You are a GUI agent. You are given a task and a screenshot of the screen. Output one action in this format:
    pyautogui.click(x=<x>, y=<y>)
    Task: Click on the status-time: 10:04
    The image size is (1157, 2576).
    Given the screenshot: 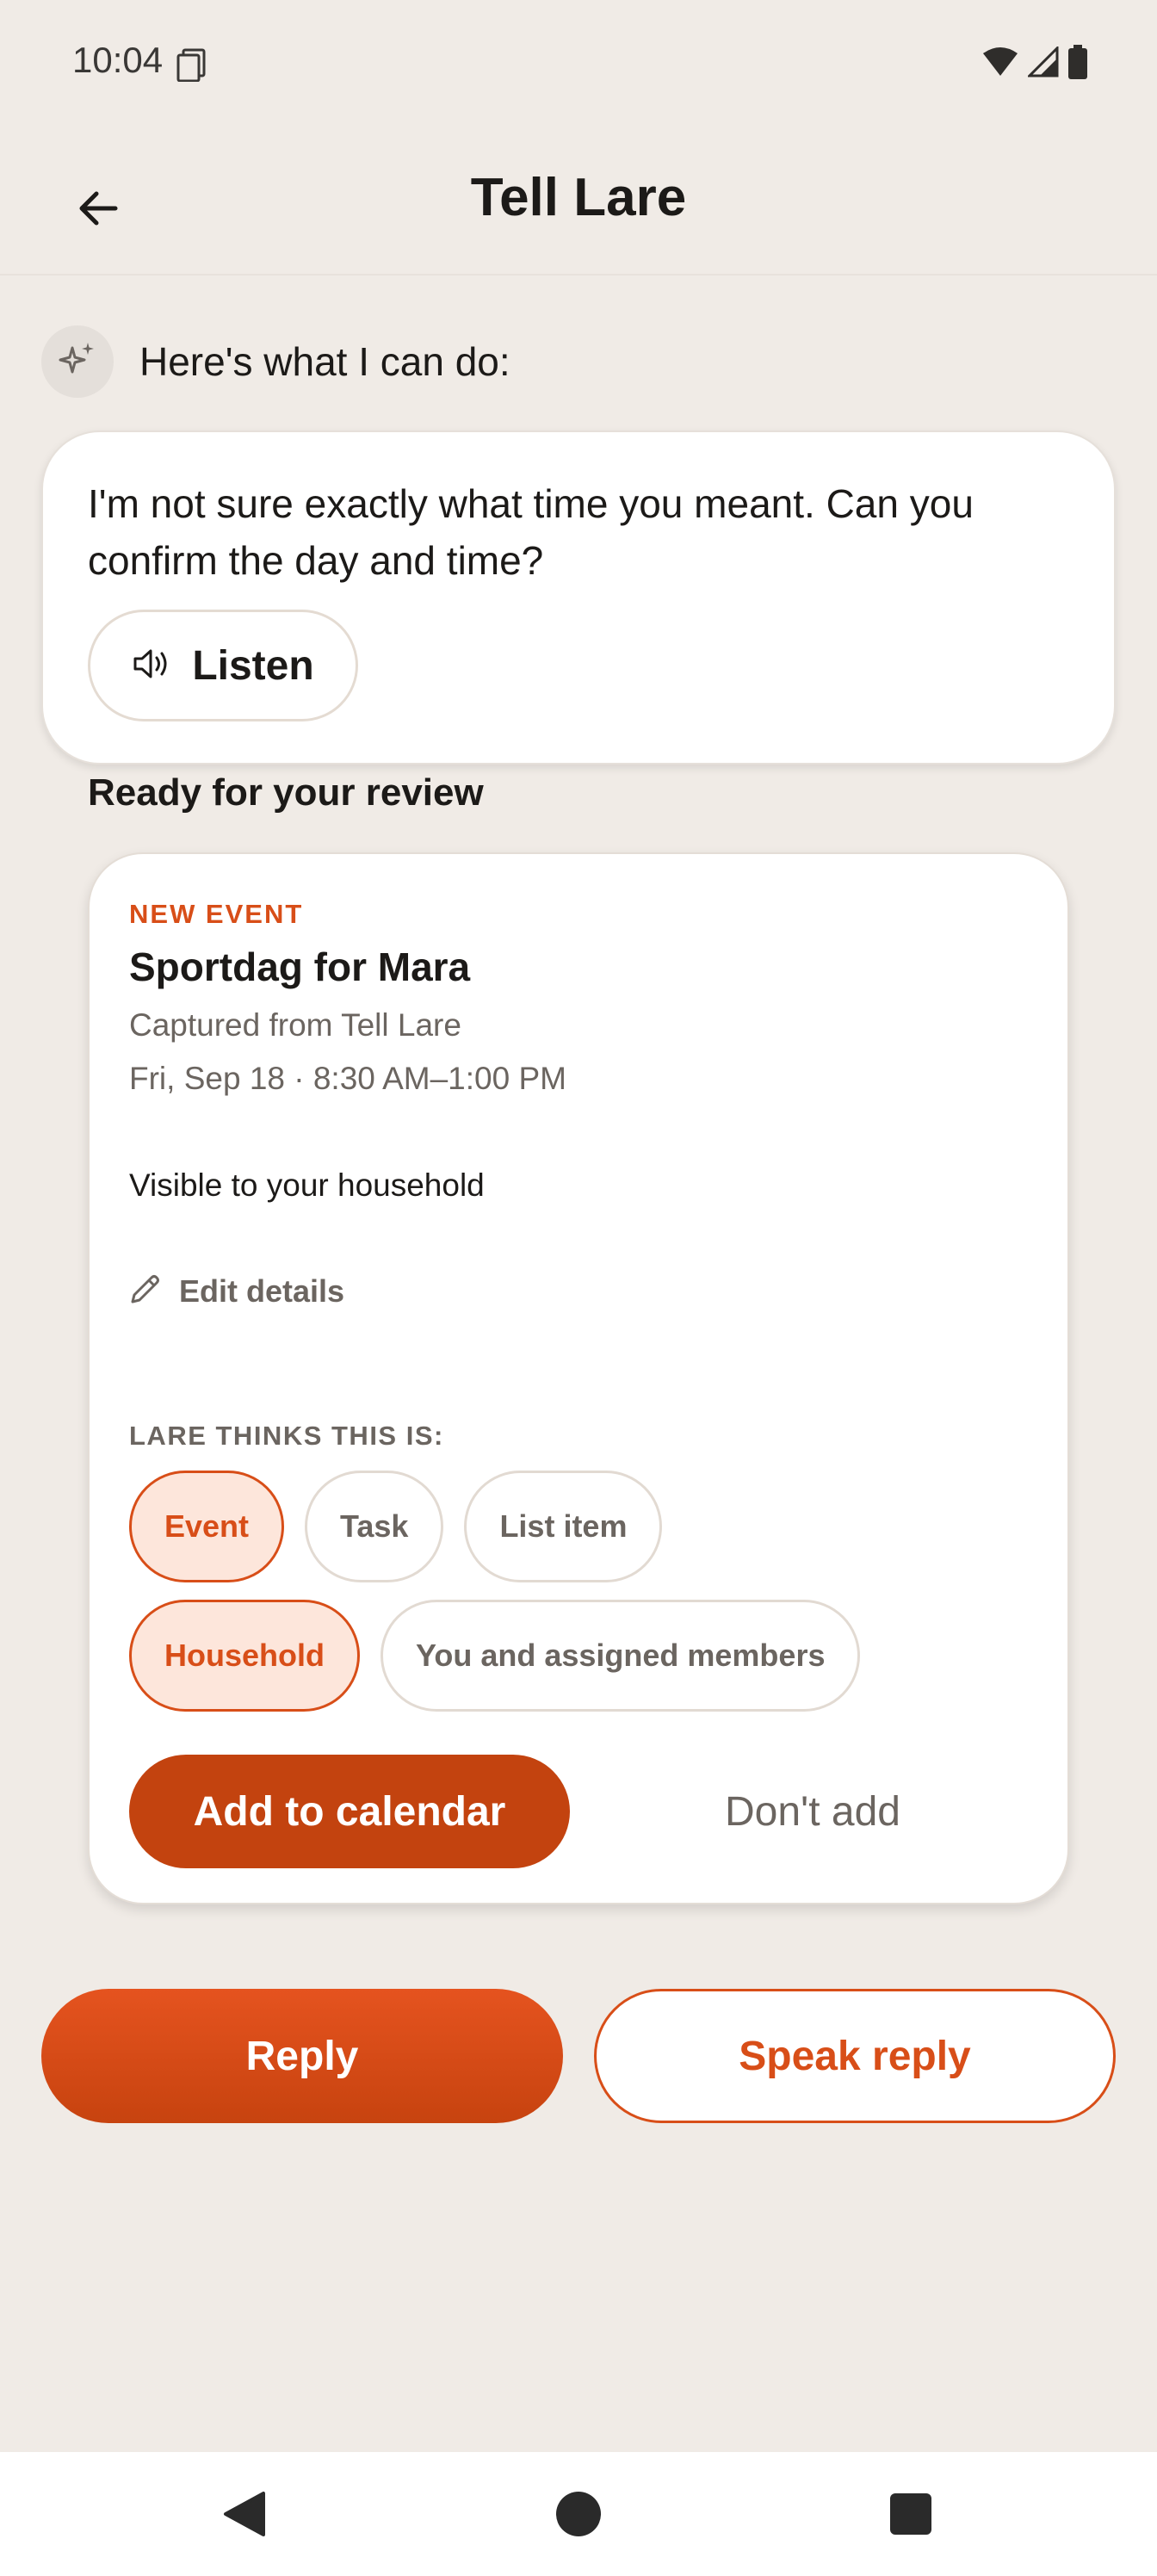 What is the action you would take?
    pyautogui.click(x=118, y=60)
    